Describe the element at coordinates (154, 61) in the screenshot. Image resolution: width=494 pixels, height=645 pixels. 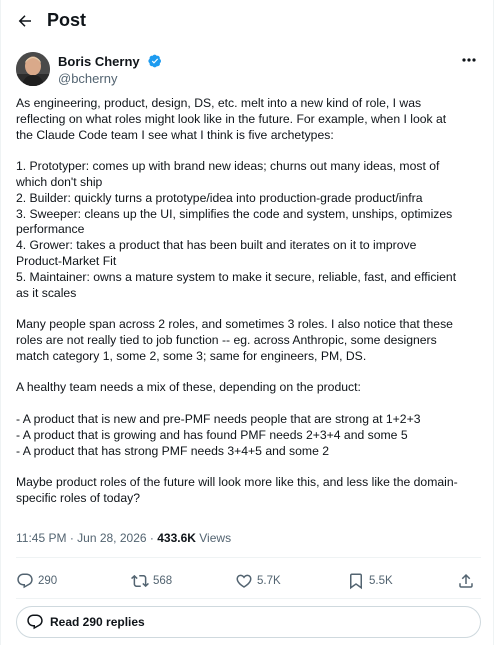
I see `verified-badge-icon` at that location.